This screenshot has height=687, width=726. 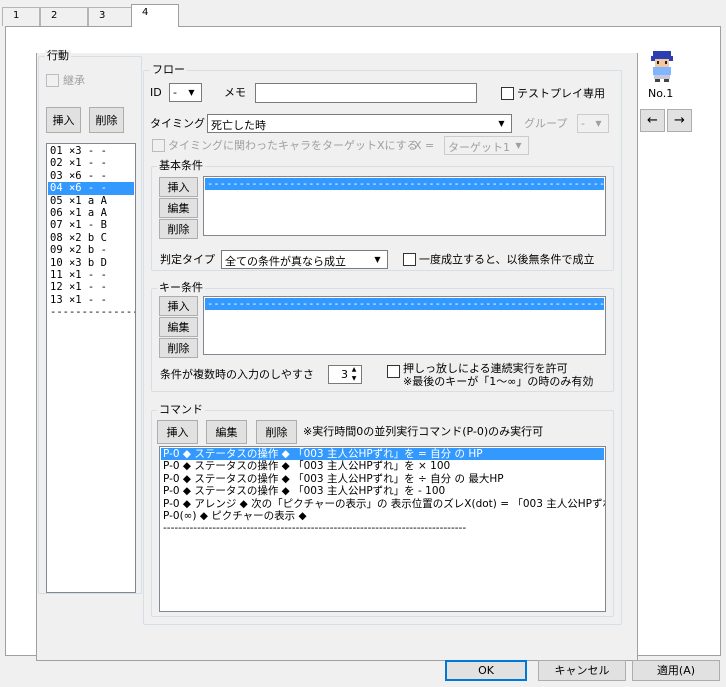 I want to click on character-icon, so click(x=662, y=66).